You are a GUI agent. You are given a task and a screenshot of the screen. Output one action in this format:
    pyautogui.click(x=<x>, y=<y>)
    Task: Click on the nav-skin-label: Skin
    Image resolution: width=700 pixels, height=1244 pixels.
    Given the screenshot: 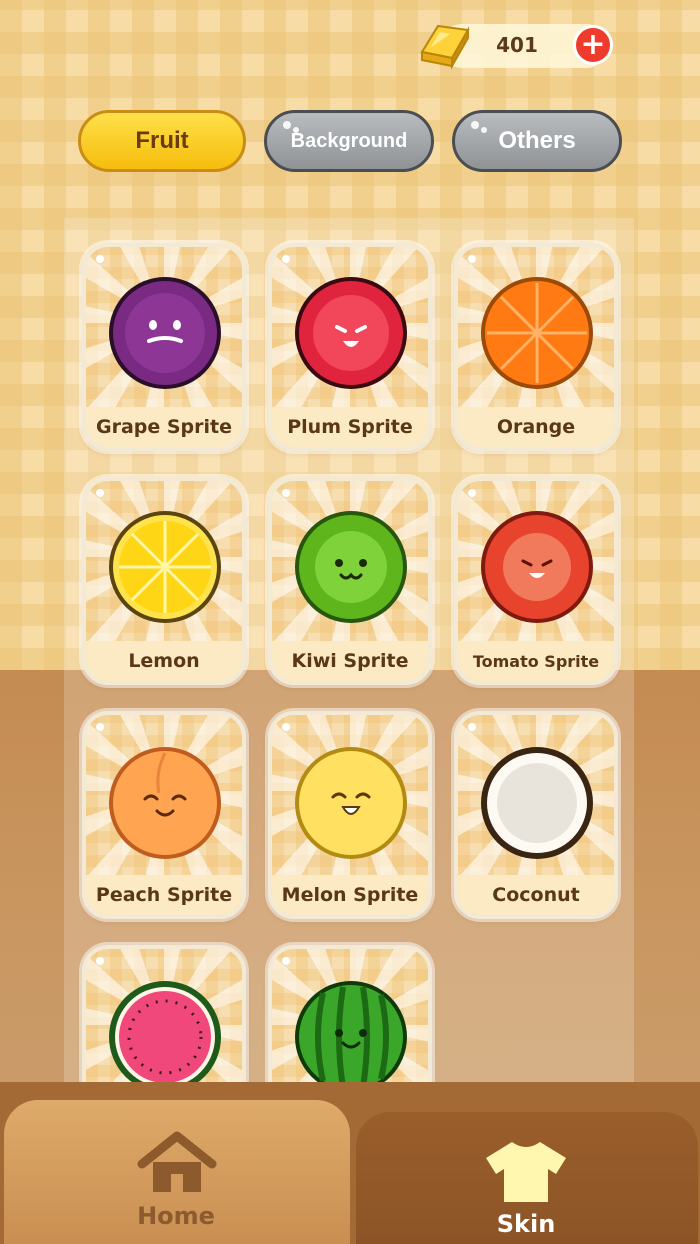 What is the action you would take?
    pyautogui.click(x=526, y=1224)
    